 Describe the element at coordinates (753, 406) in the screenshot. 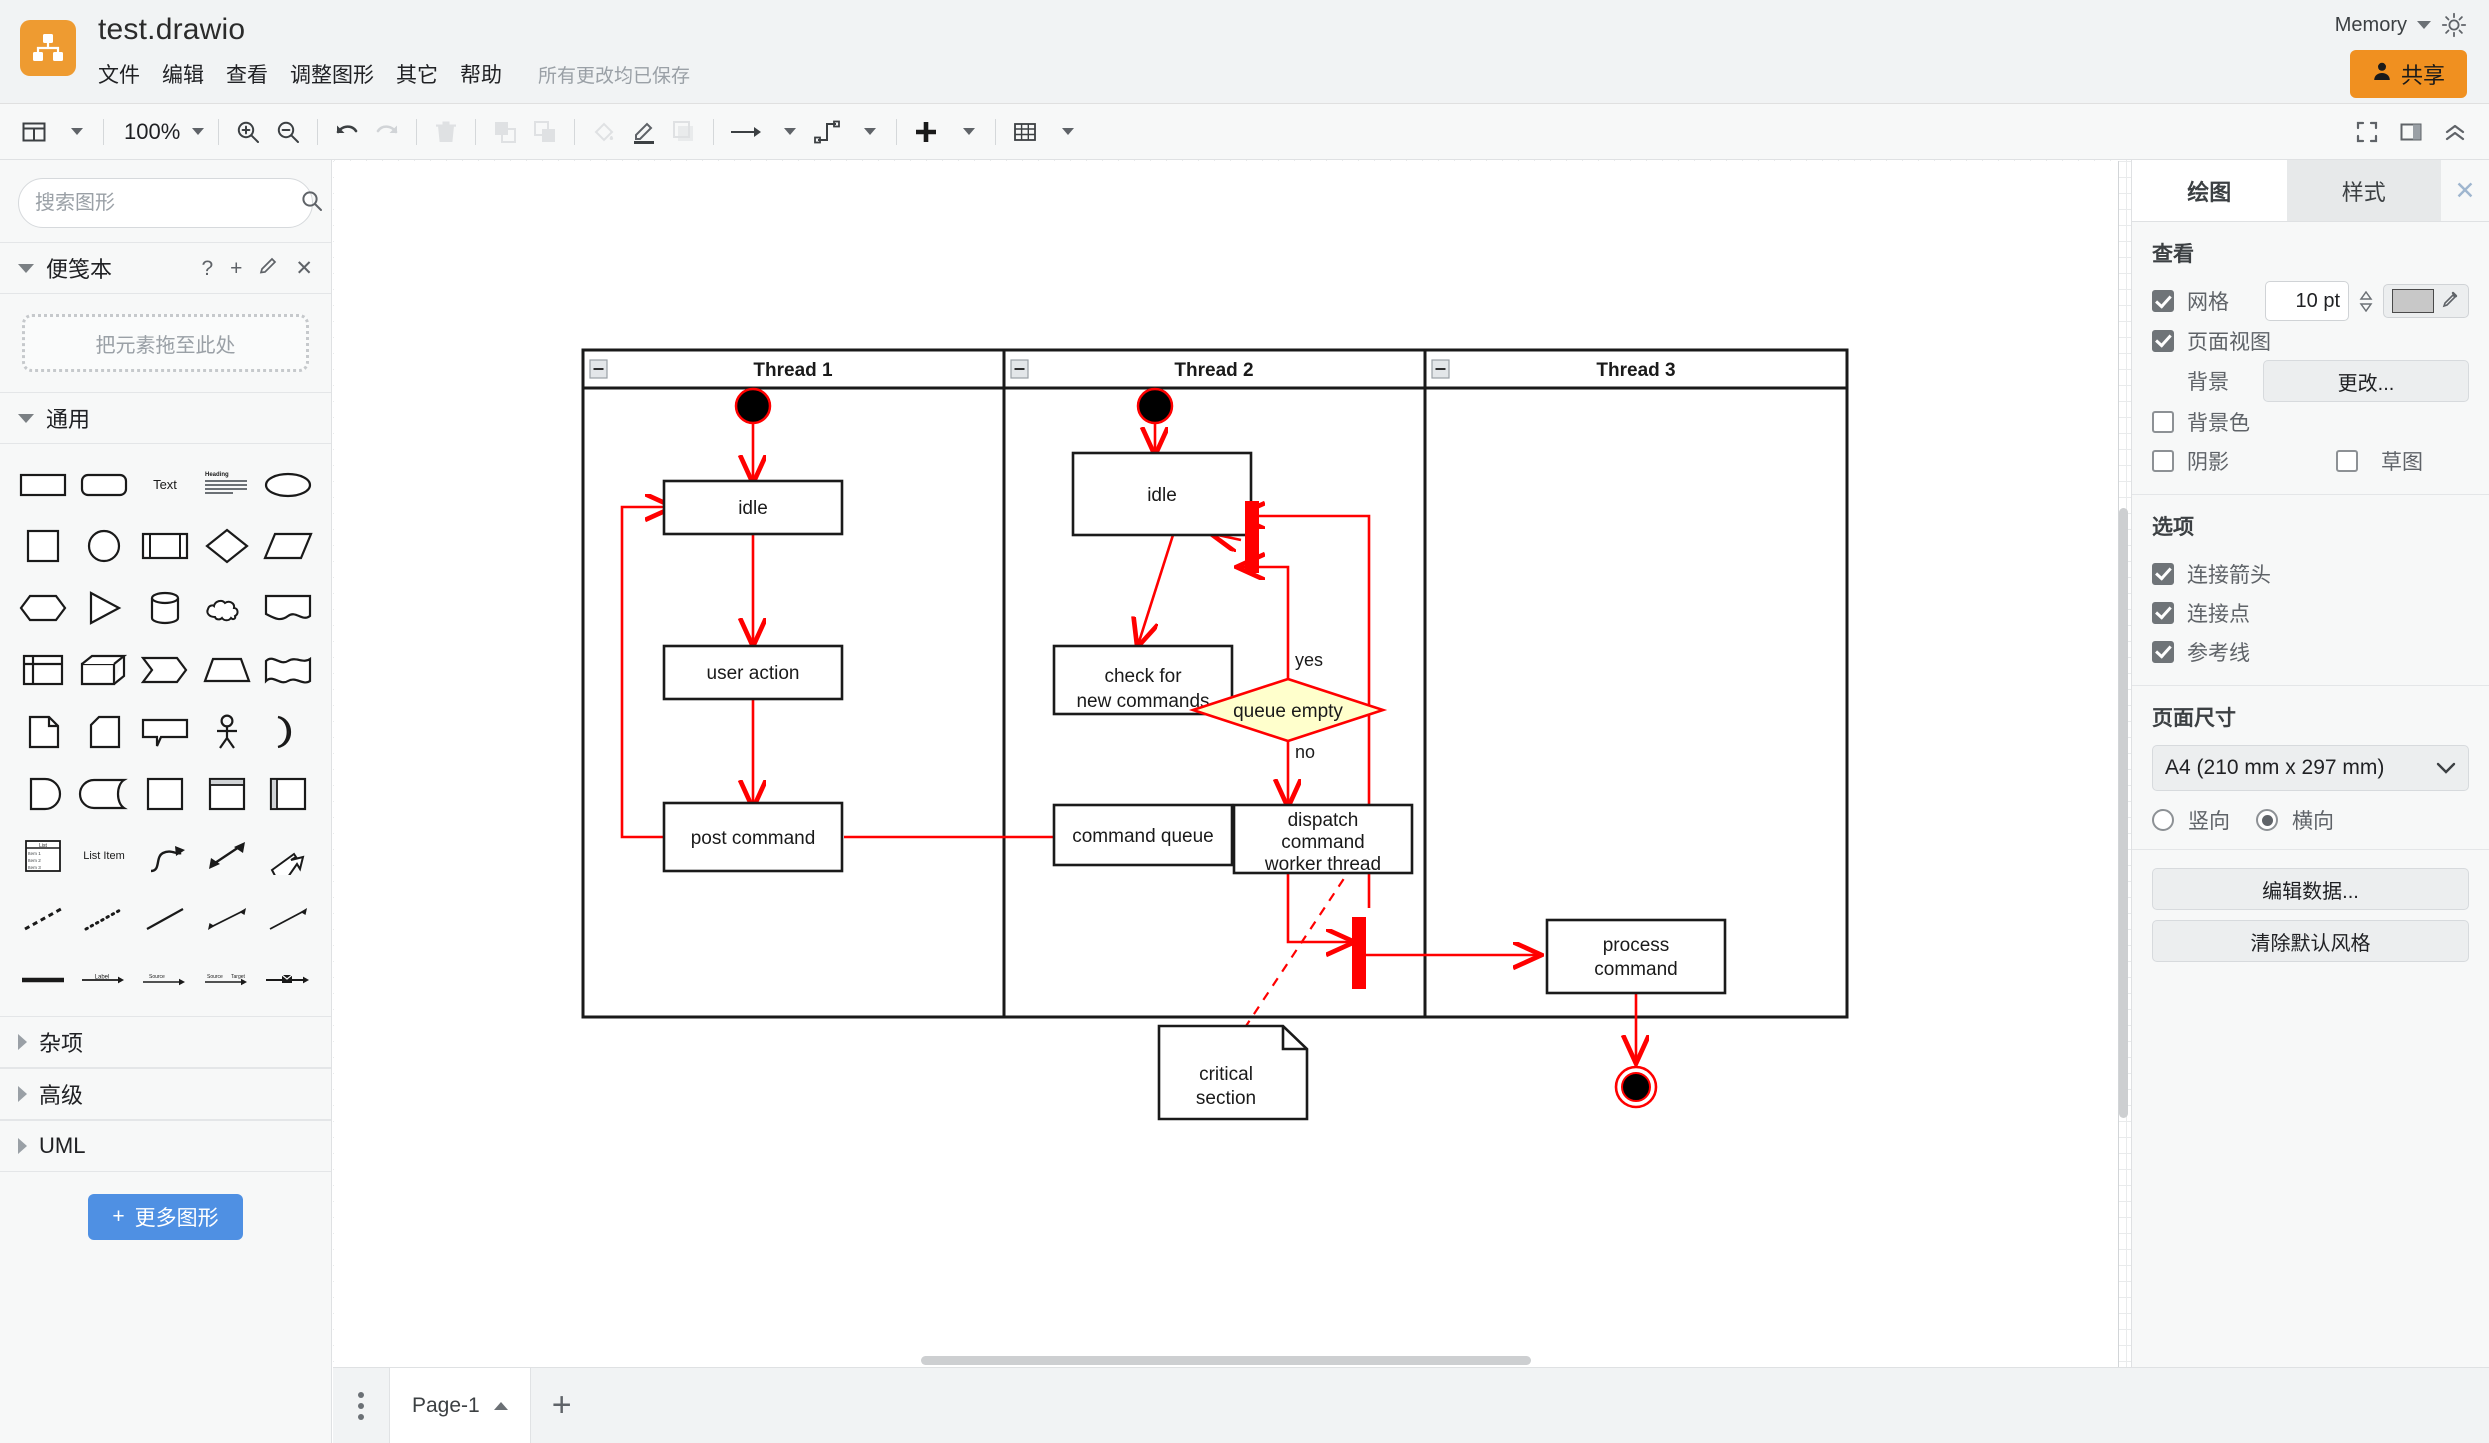

I see `node-initial-thread1` at that location.